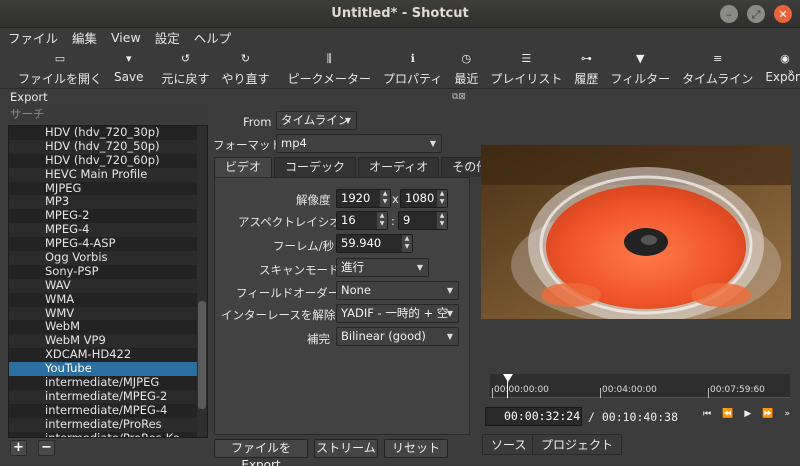  What do you see at coordinates (108, 160) in the screenshot?
I see `preset-list-item: HDV (hdv_720_60p)` at bounding box center [108, 160].